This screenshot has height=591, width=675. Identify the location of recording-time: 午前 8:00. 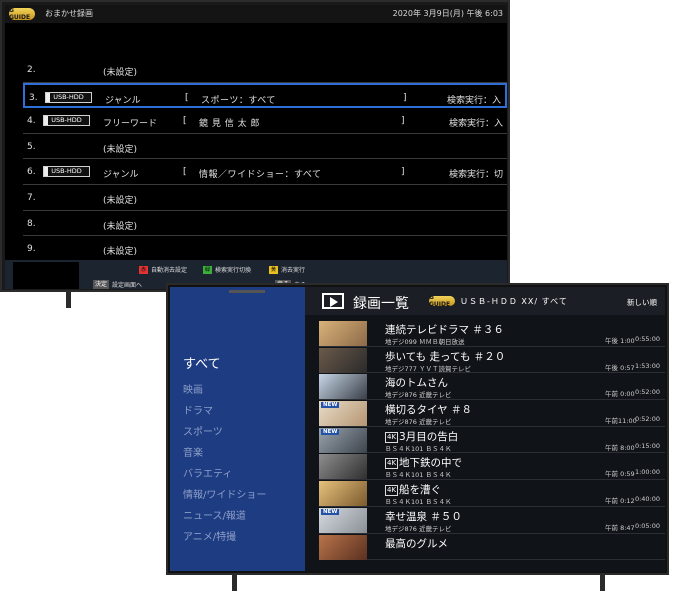
(620, 447).